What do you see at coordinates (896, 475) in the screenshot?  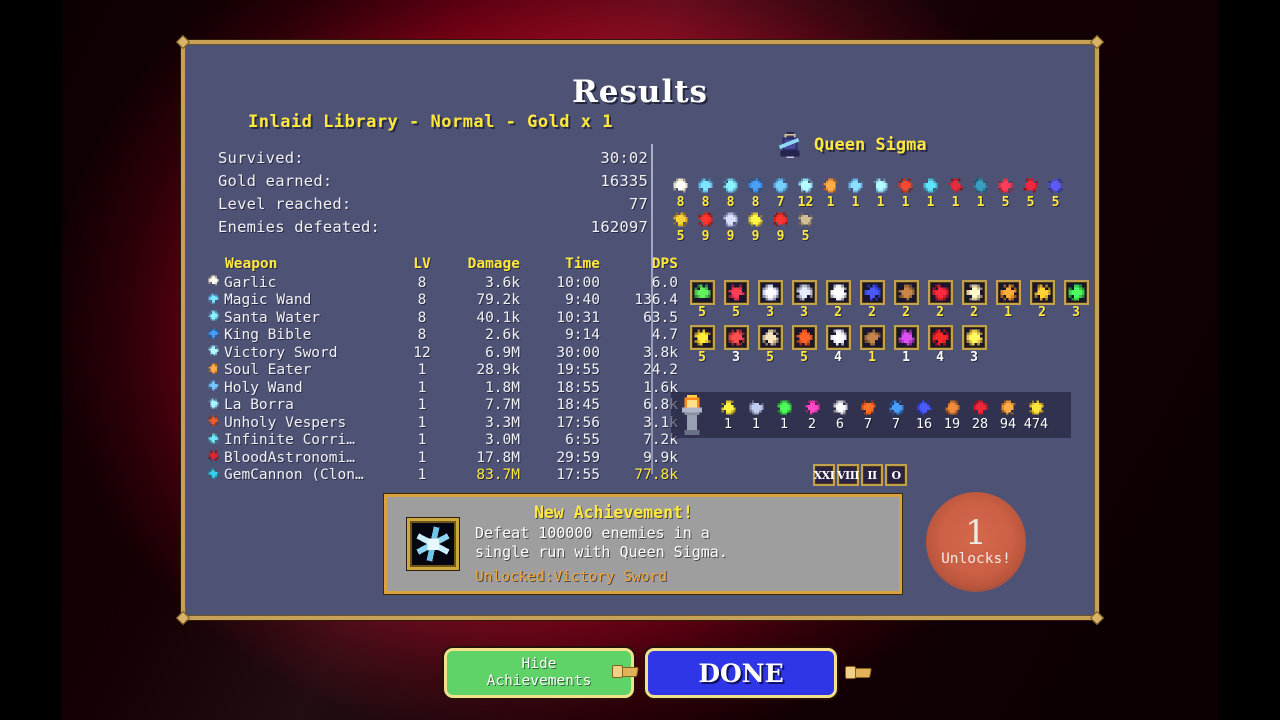 I see `arcana-card-o: O` at bounding box center [896, 475].